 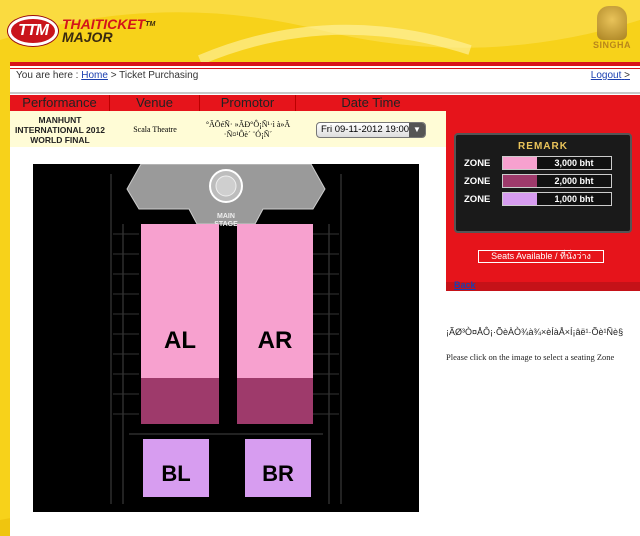 What do you see at coordinates (574, 181) in the screenshot?
I see `legend-price: 2,000 bht` at bounding box center [574, 181].